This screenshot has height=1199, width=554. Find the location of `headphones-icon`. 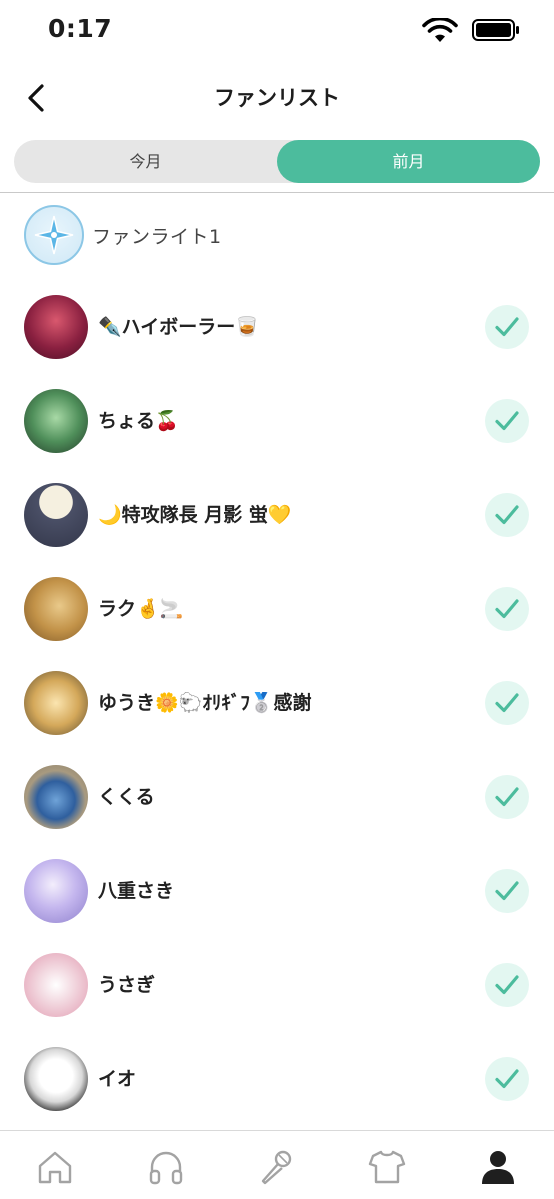

headphones-icon is located at coordinates (166, 1168).